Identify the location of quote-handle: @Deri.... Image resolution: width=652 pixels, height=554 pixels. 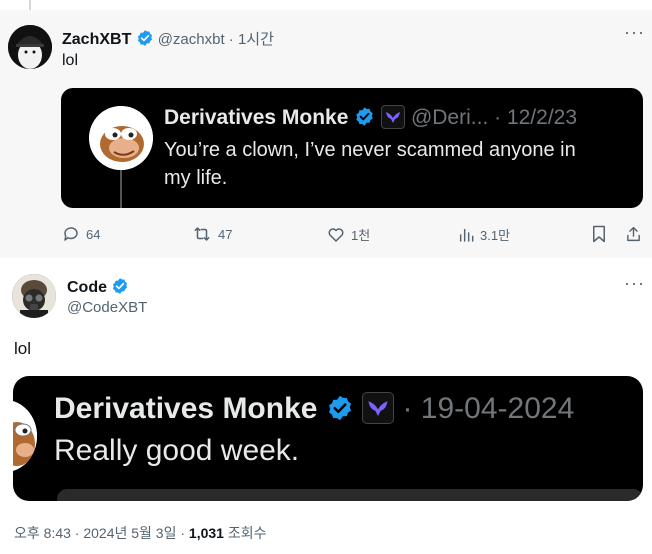
(449, 117).